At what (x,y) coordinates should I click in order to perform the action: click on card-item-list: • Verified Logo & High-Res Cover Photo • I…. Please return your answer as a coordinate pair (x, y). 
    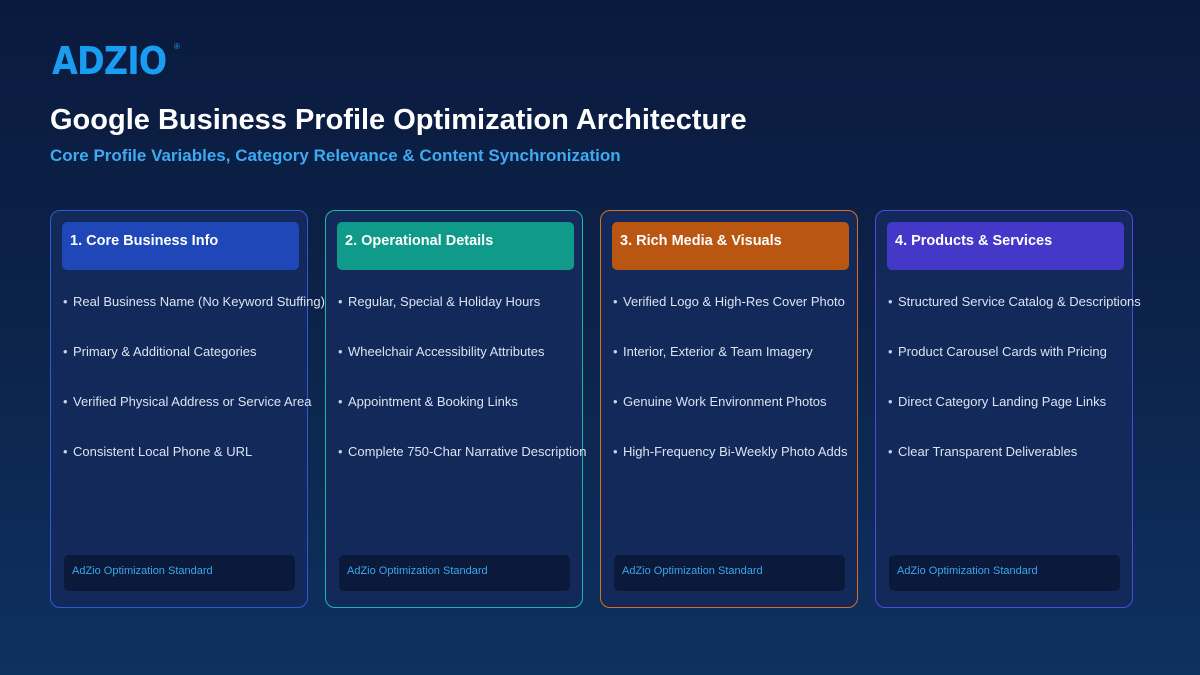
    Looking at the image, I should click on (763, 391).